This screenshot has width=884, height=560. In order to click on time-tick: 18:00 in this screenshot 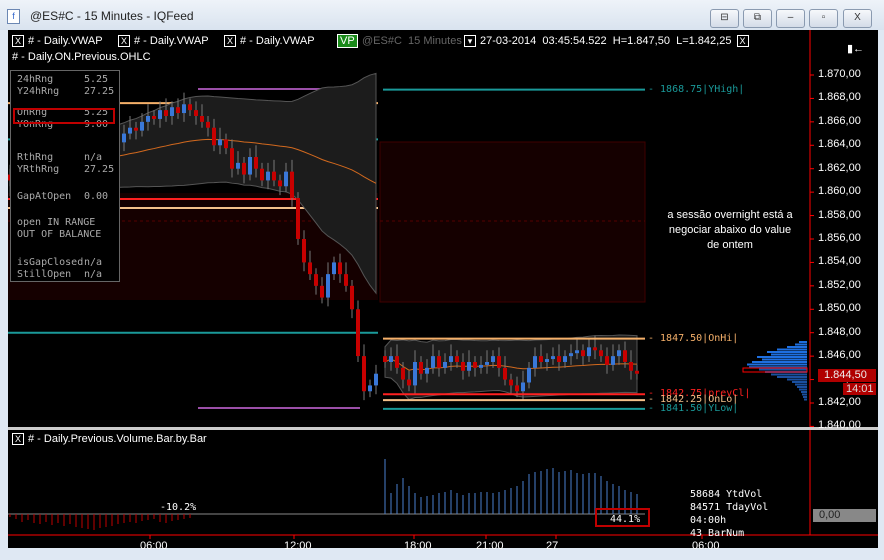, I will do `click(418, 546)`.